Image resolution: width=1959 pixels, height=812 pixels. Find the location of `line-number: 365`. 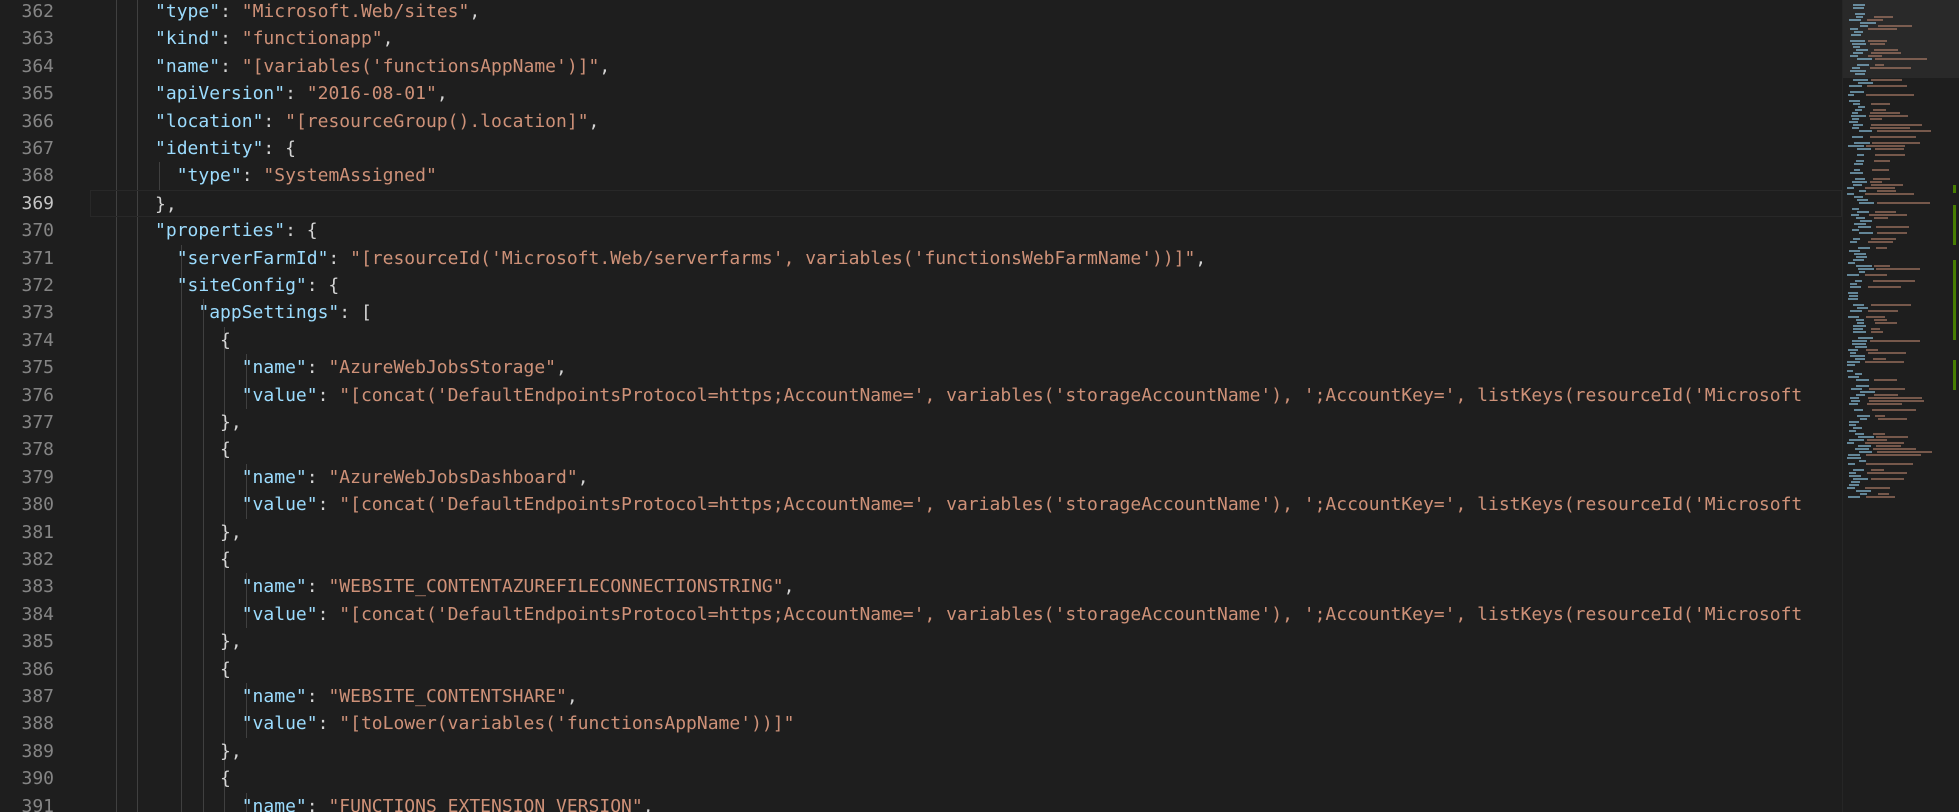

line-number: 365 is located at coordinates (27, 93).